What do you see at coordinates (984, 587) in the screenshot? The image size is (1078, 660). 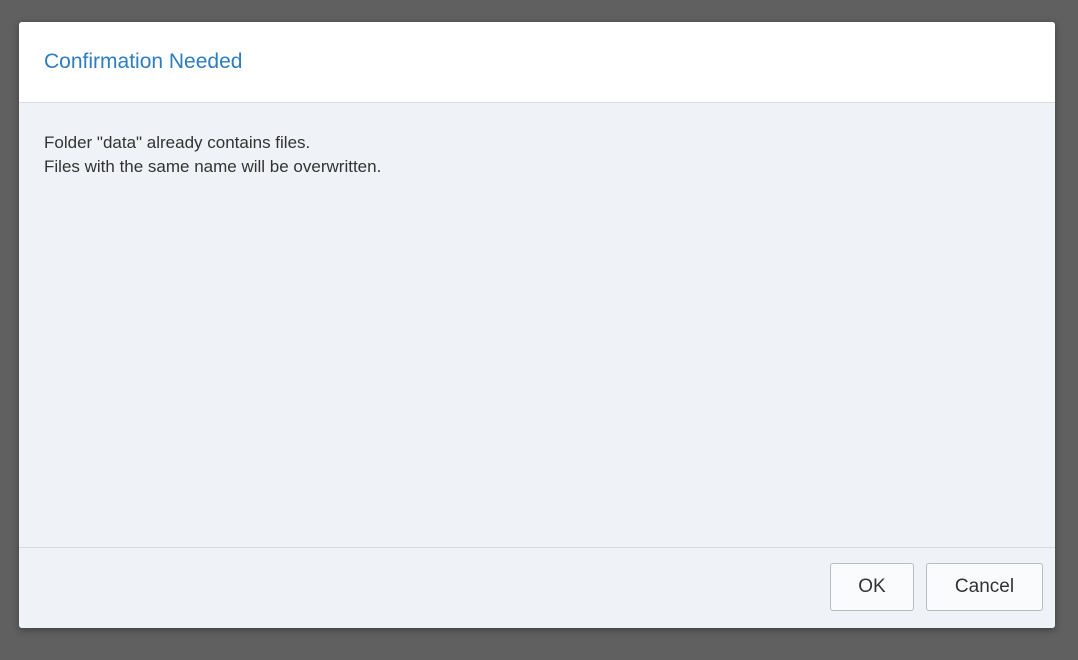 I see `cancel-button: Cancel` at bounding box center [984, 587].